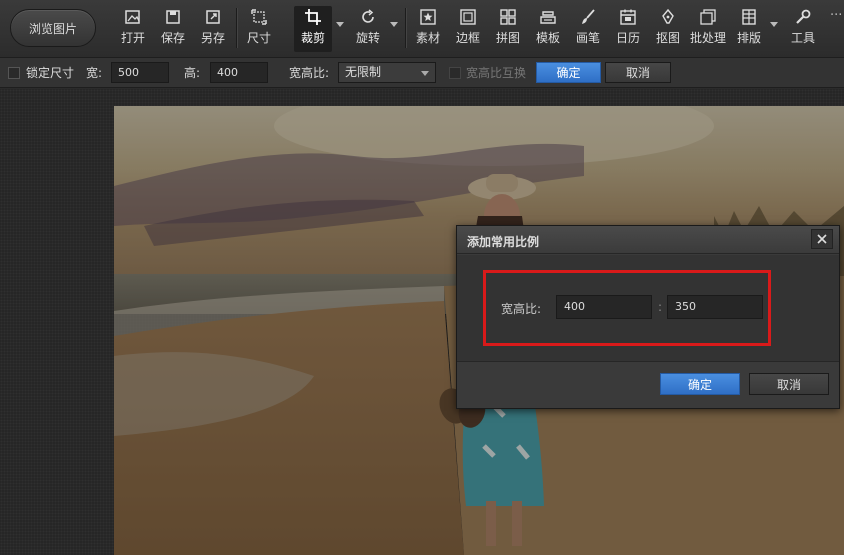 This screenshot has height=555, width=844. What do you see at coordinates (648, 240) in the screenshot?
I see `dialog-title-bar: 添加常用比例` at bounding box center [648, 240].